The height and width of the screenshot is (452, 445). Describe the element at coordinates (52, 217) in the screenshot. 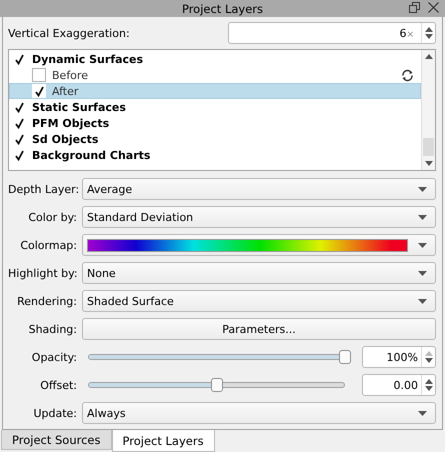

I see `field-label: Color by:` at that location.